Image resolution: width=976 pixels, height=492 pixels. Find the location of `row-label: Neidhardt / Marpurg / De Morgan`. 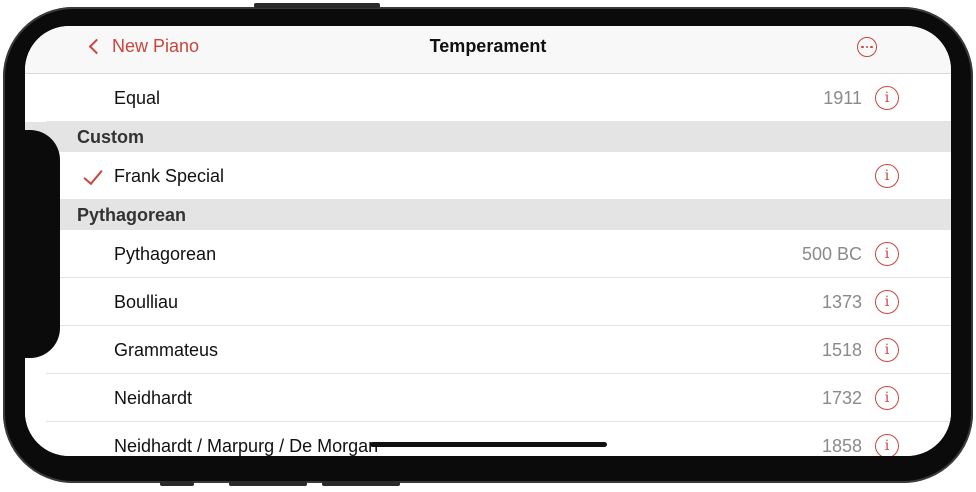

row-label: Neidhardt / Marpurg / De Morgan is located at coordinates (246, 445).